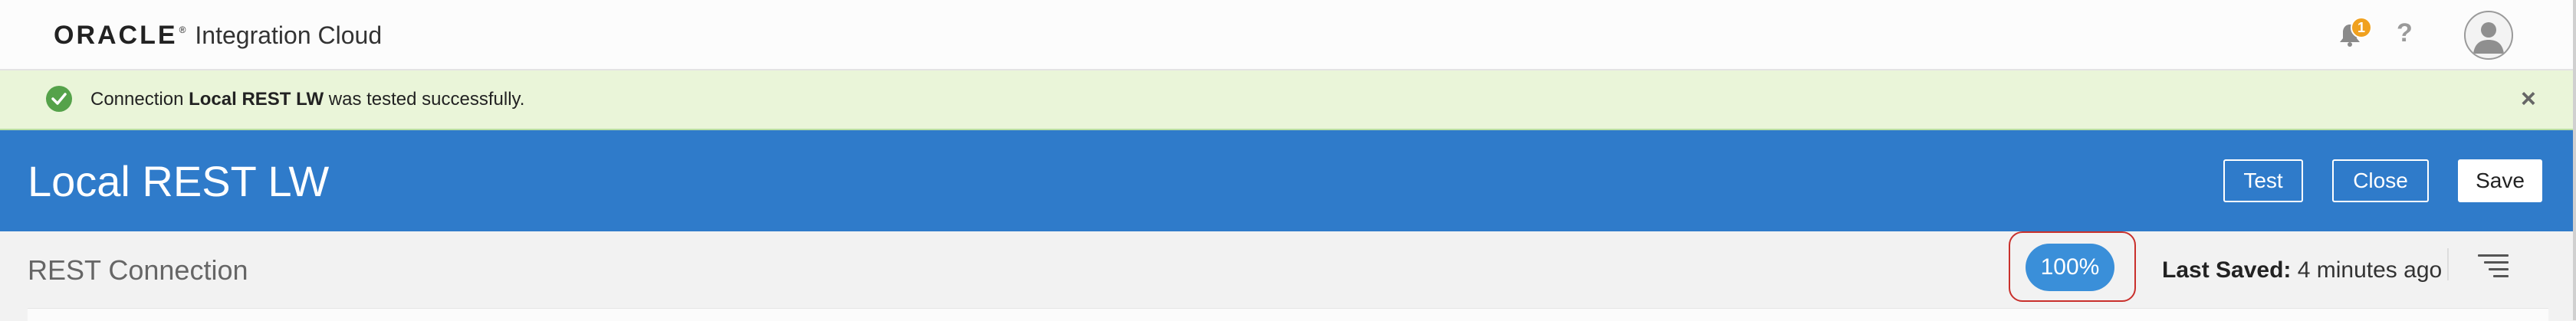  I want to click on brand-name: ORACLE, so click(116, 35).